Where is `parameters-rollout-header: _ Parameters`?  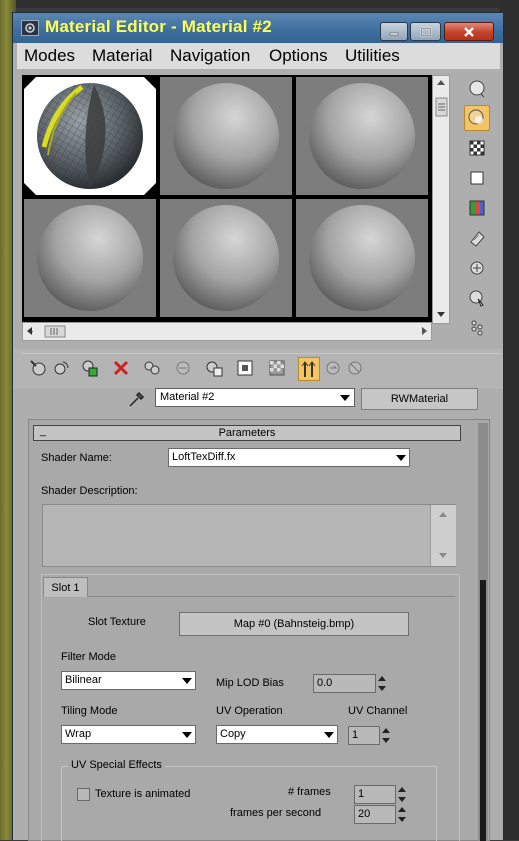
parameters-rollout-header: _ Parameters is located at coordinates (247, 433).